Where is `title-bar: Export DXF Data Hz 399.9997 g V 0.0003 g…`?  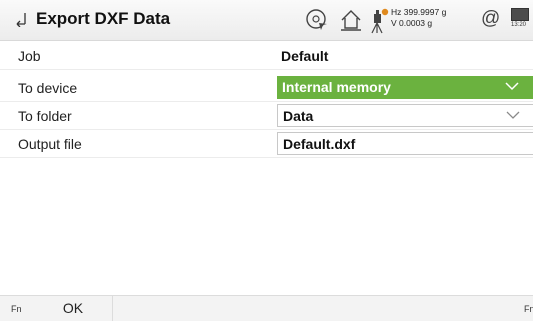
title-bar: Export DXF Data Hz 399.9997 g V 0.0003 g… is located at coordinates (266, 20).